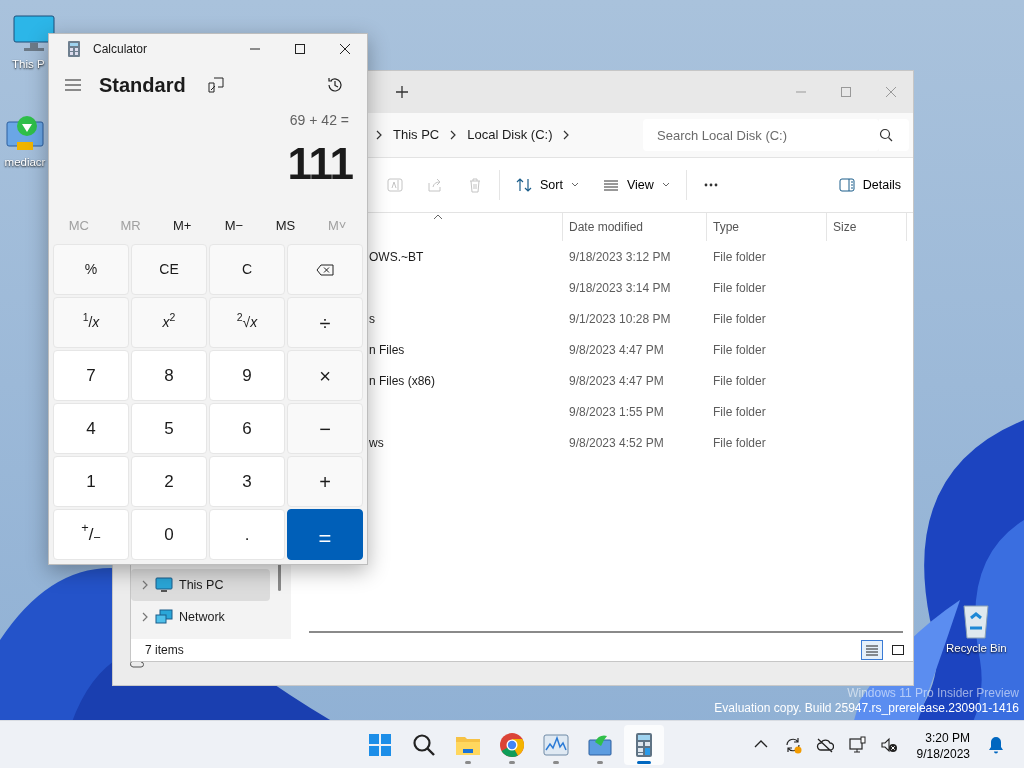  Describe the element at coordinates (606, 227) in the screenshot. I see `column-header: Date modified` at that location.